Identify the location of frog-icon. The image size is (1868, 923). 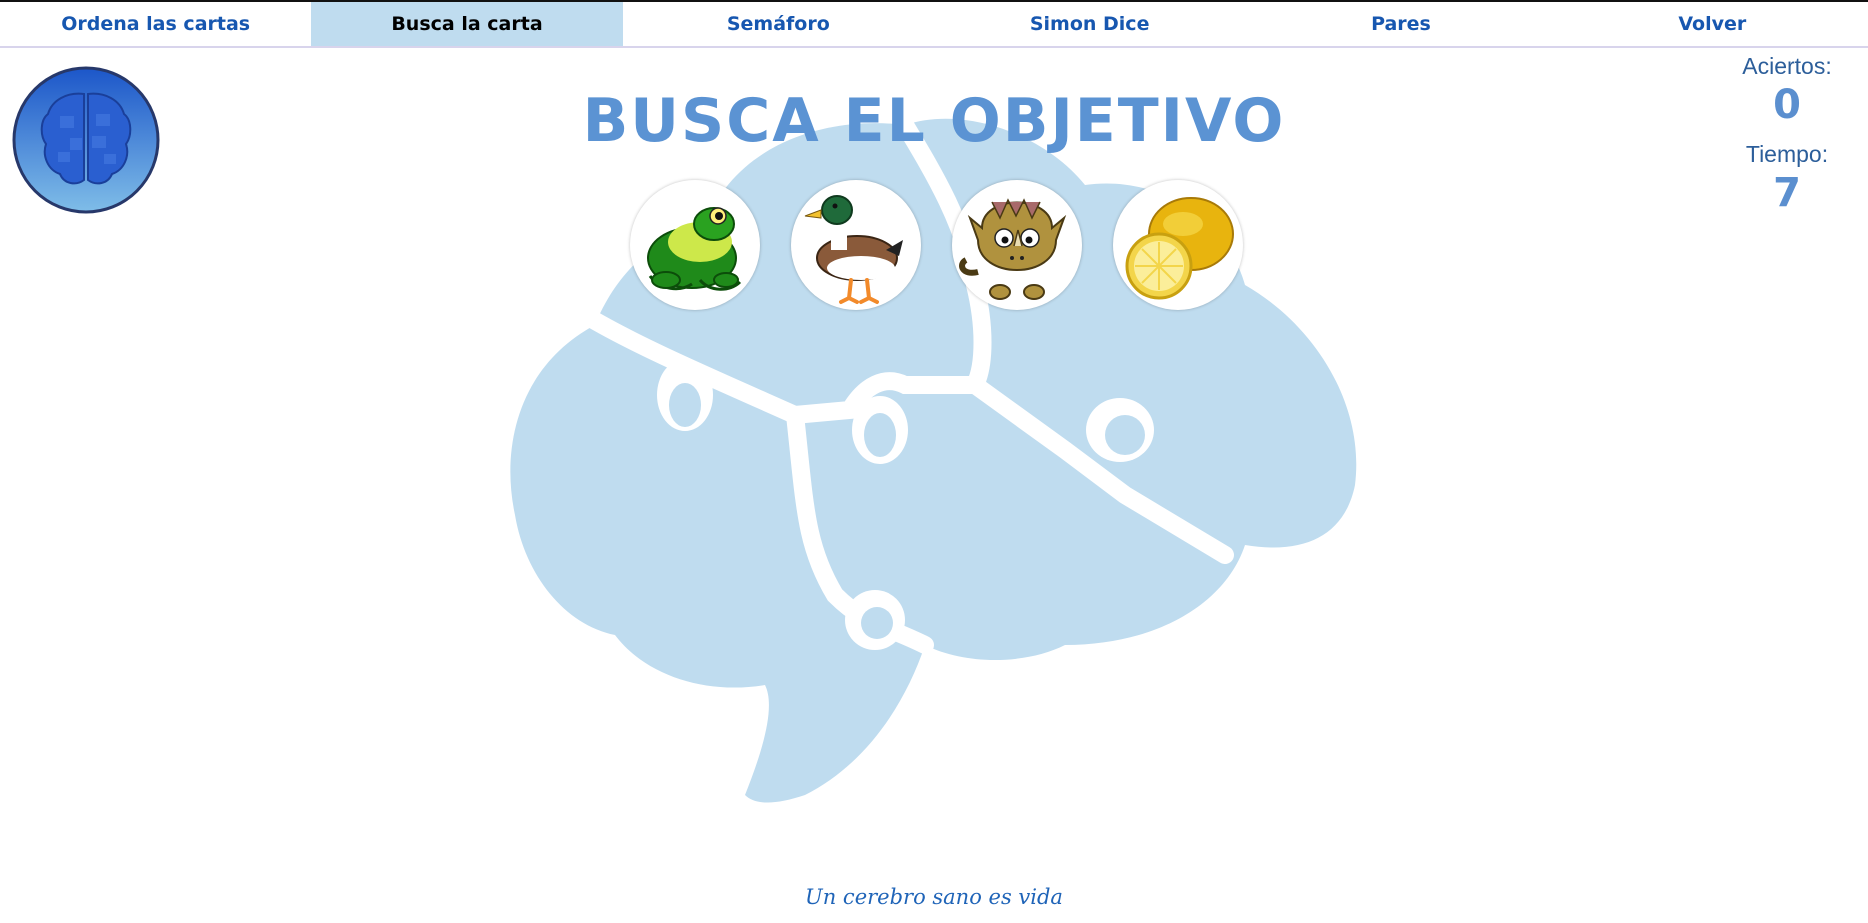
(694, 249).